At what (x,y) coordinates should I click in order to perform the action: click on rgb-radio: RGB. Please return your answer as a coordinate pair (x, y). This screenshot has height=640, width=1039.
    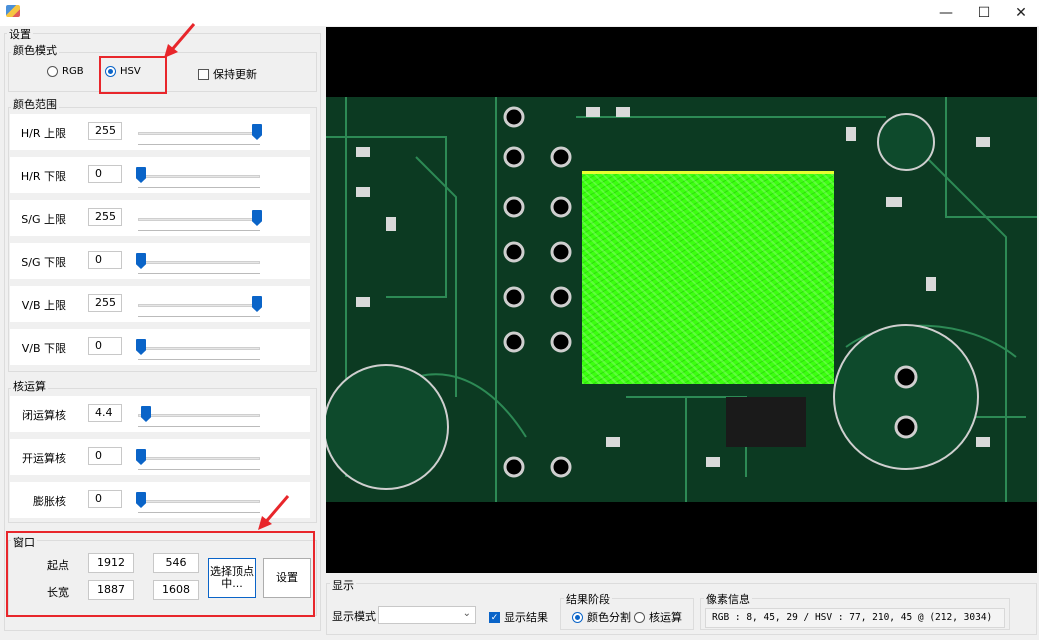
    Looking at the image, I should click on (65, 71).